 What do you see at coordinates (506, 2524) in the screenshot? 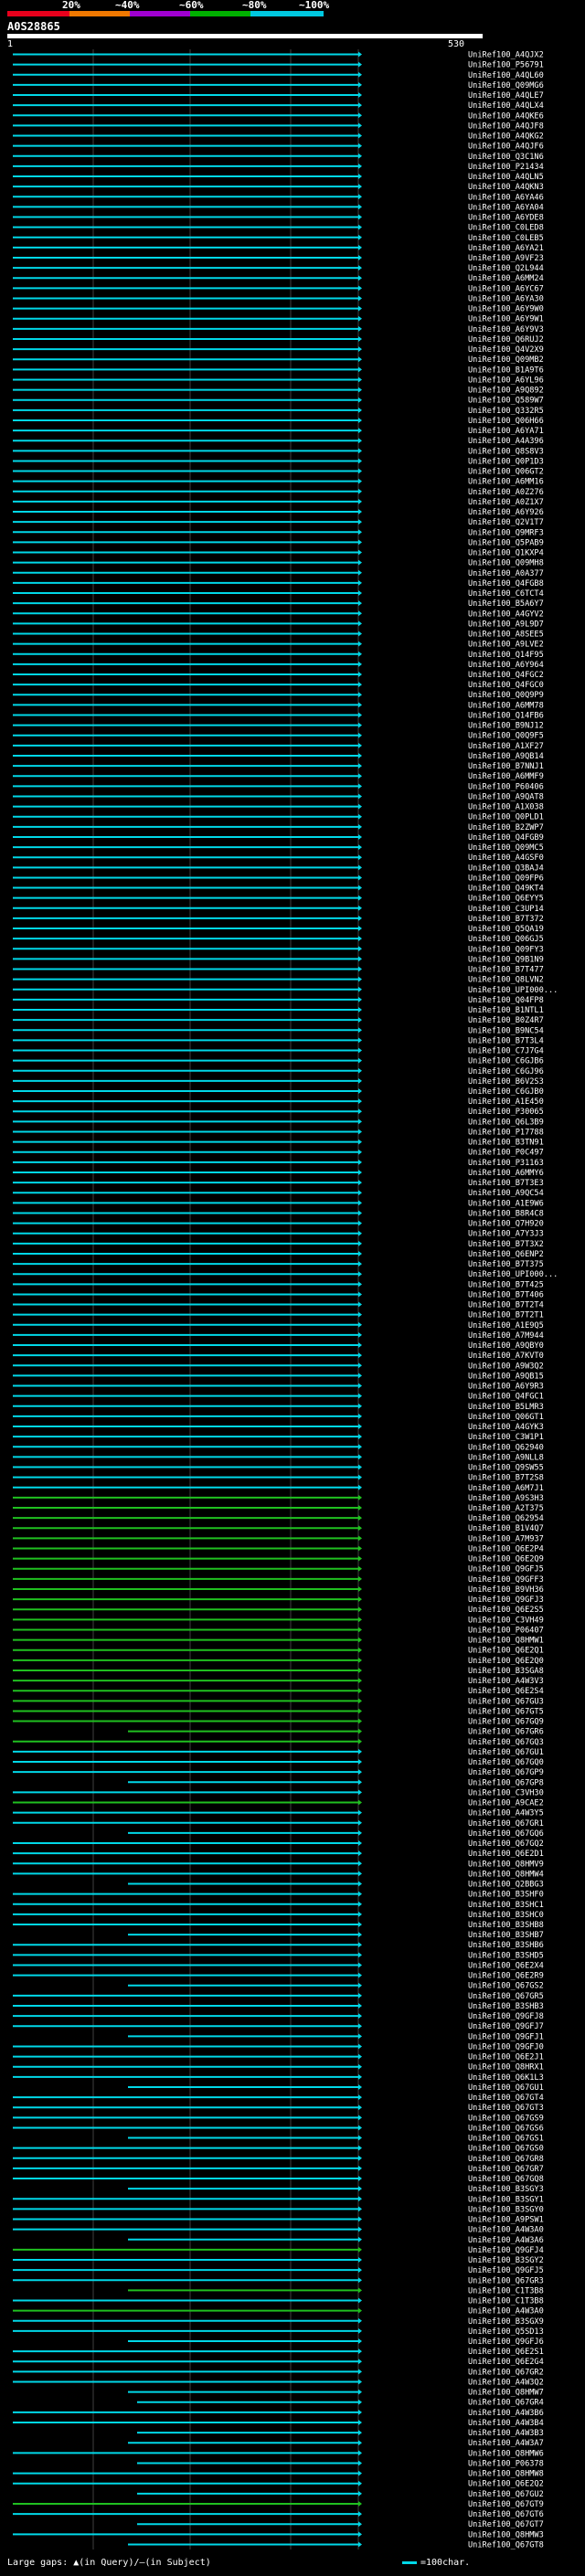
I see `hit-label: UniRef100_Q67GT7` at bounding box center [506, 2524].